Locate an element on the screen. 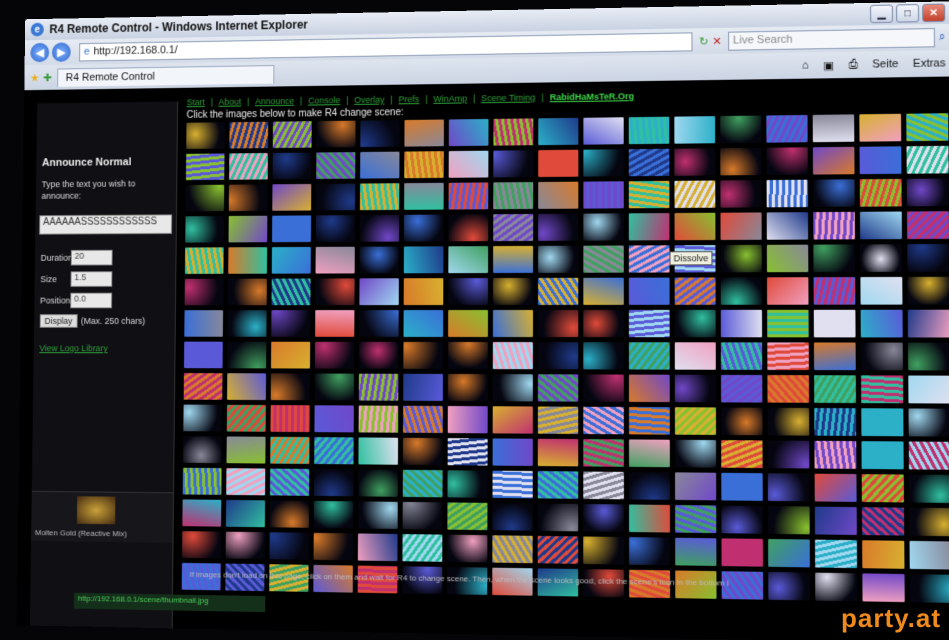 The image size is (949, 640). close-button: ✕ is located at coordinates (934, 13).